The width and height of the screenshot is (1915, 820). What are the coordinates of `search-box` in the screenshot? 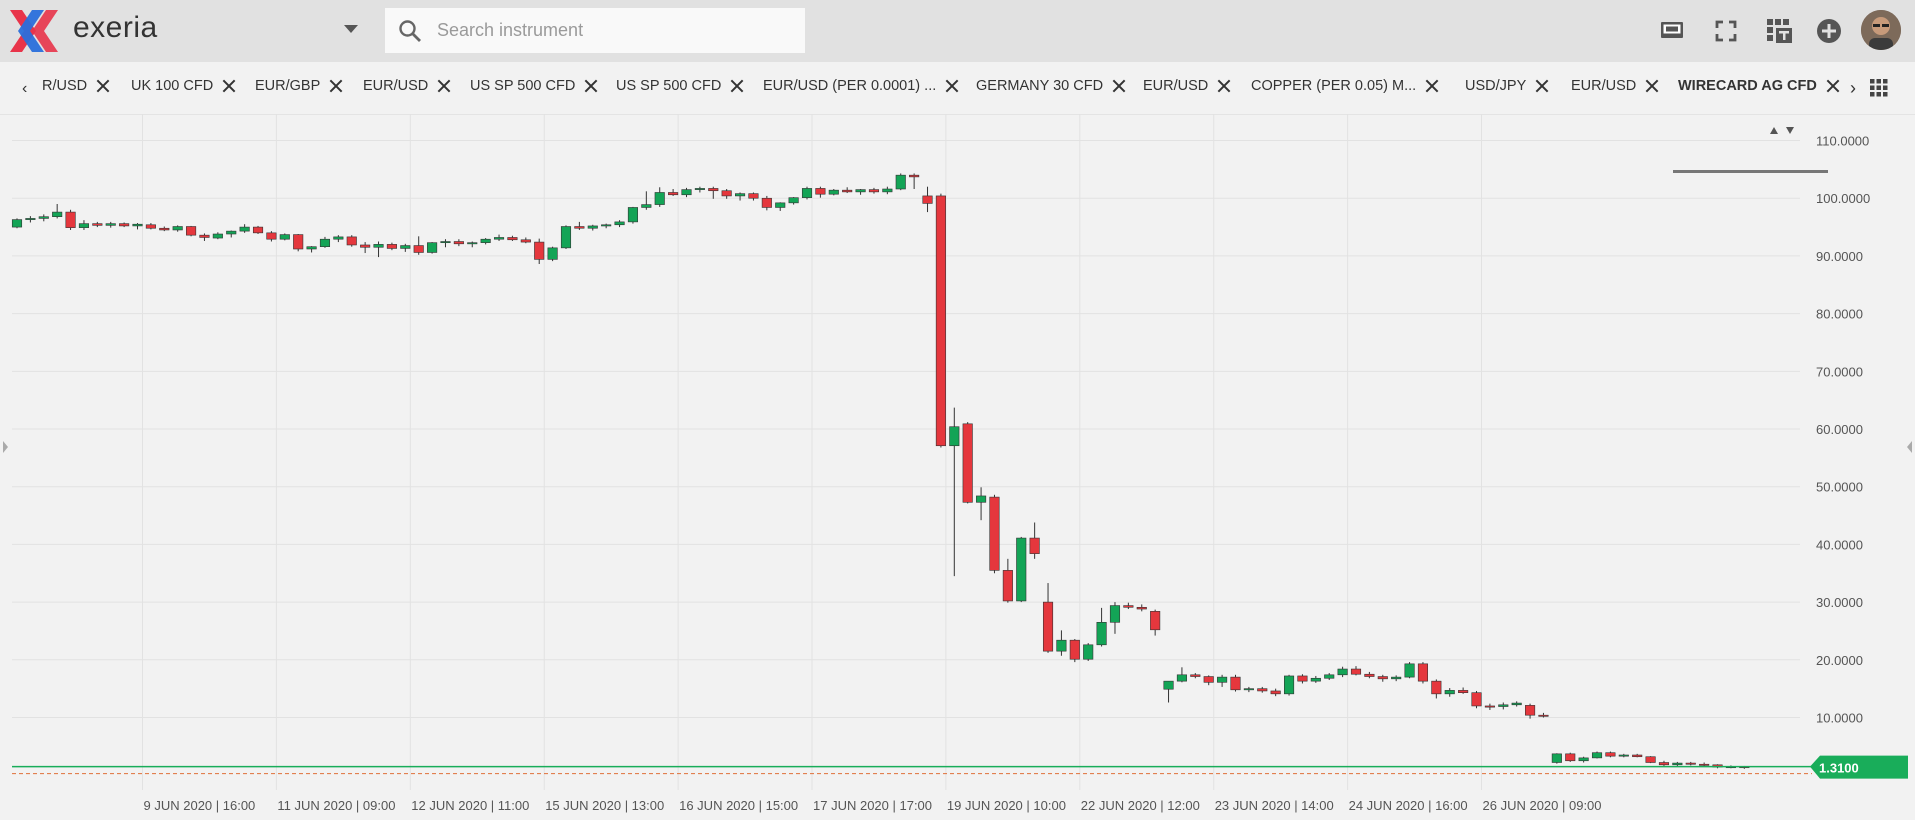 It's located at (595, 30).